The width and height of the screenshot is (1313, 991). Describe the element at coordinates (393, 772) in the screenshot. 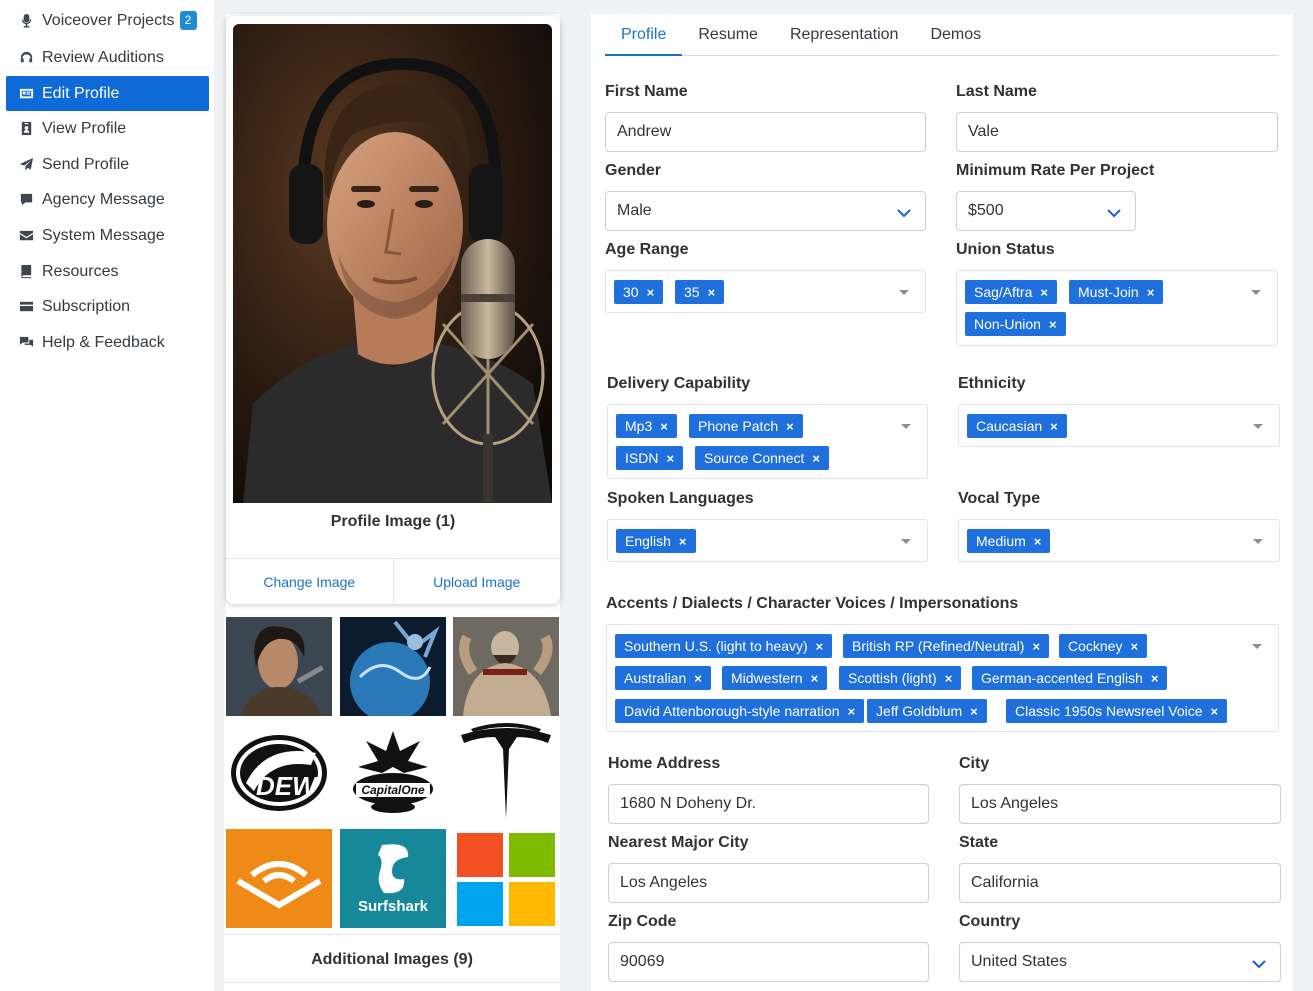

I see `capital-one-bowl-logo: CapitalOne` at that location.